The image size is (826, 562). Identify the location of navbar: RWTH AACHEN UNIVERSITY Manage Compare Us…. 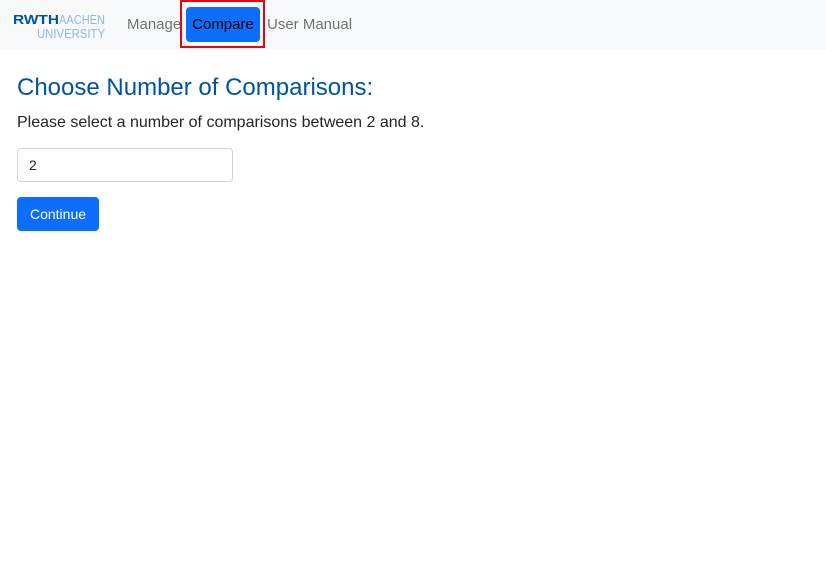
(413, 25).